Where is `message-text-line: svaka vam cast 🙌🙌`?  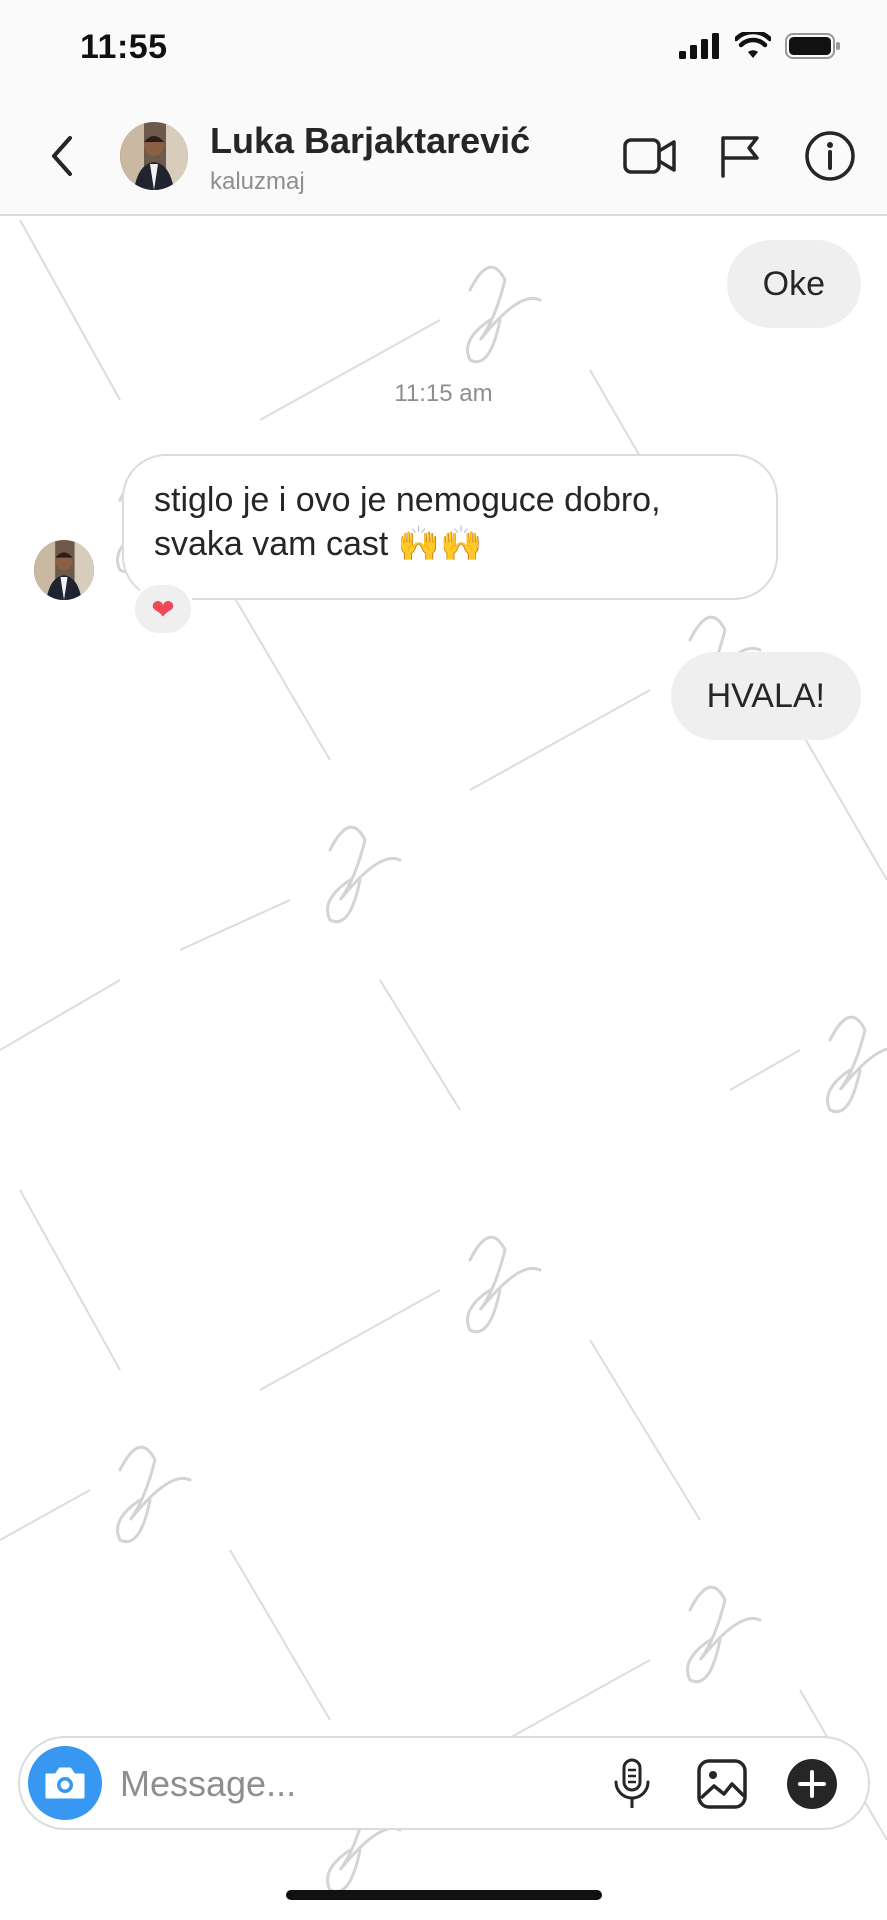 message-text-line: svaka vam cast 🙌🙌 is located at coordinates (318, 544).